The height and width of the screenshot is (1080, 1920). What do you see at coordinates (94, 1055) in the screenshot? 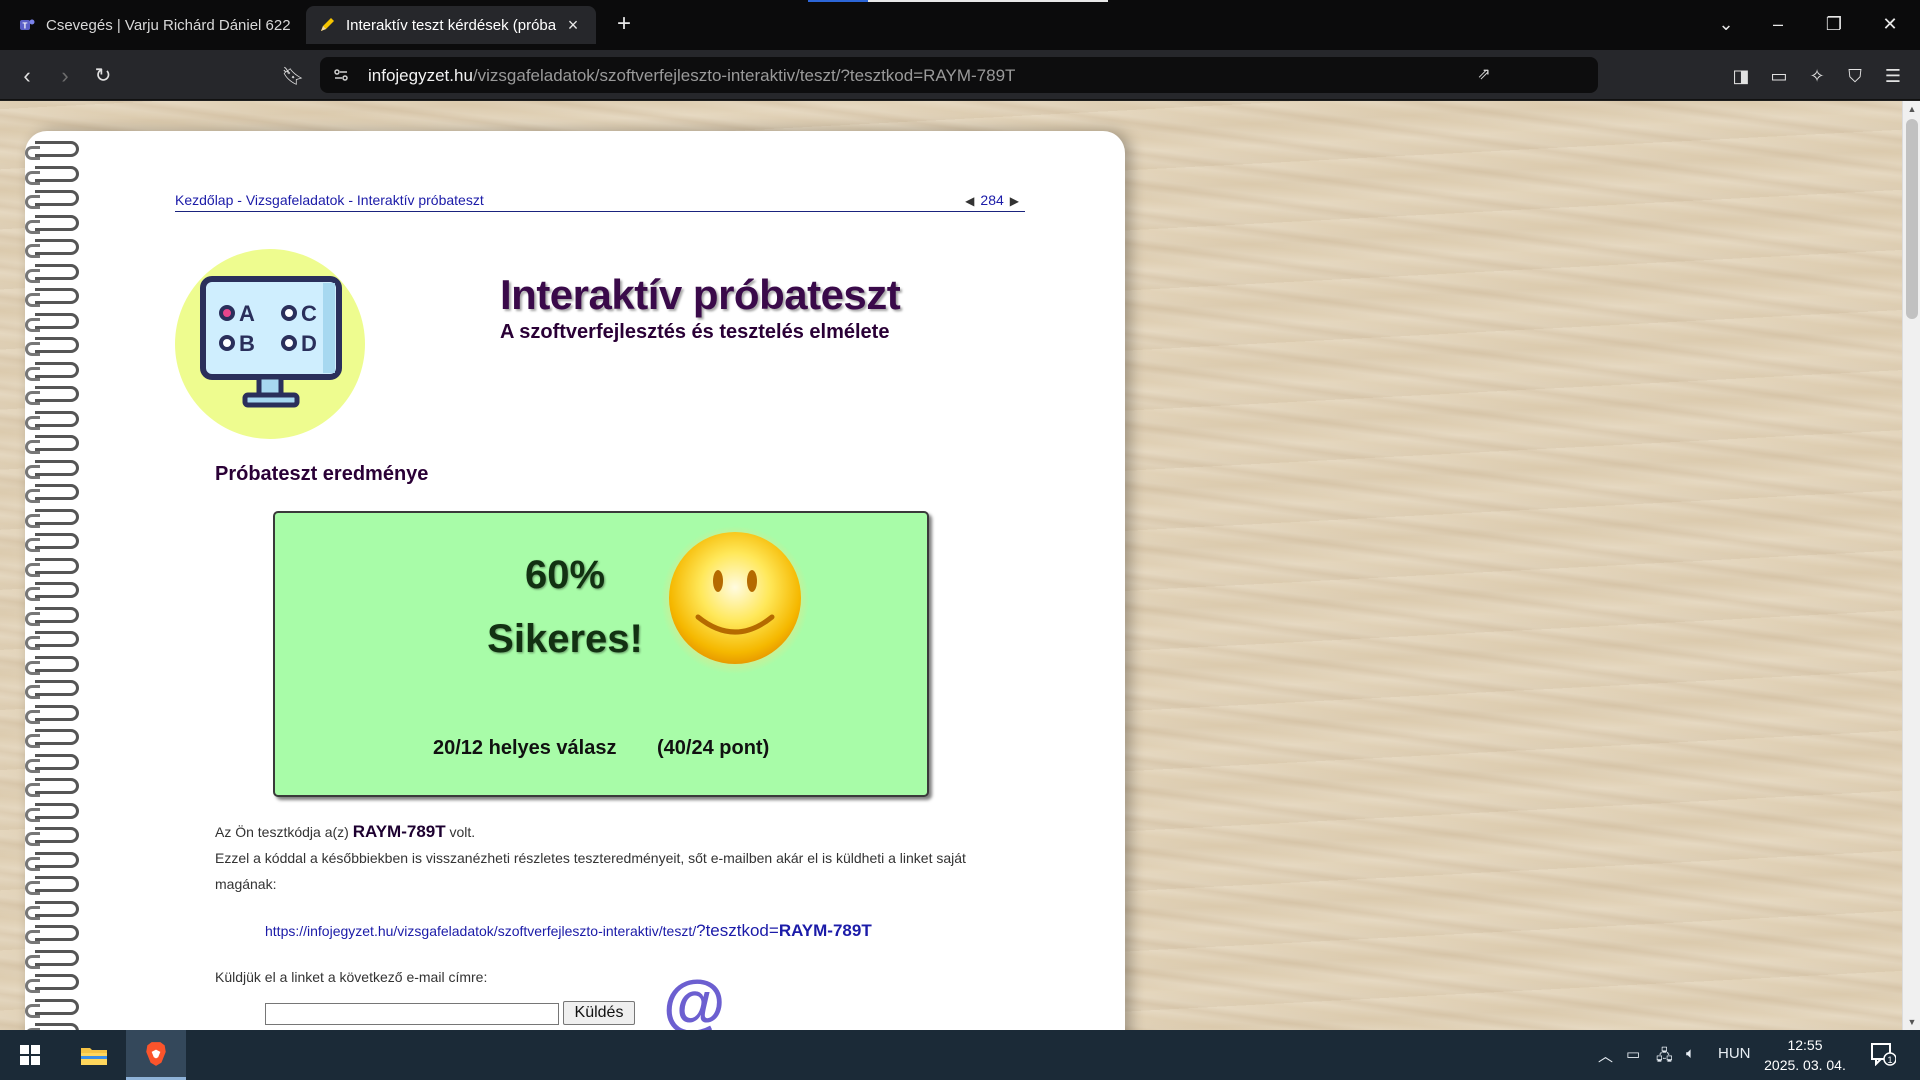
I see `file-explorer-icon` at bounding box center [94, 1055].